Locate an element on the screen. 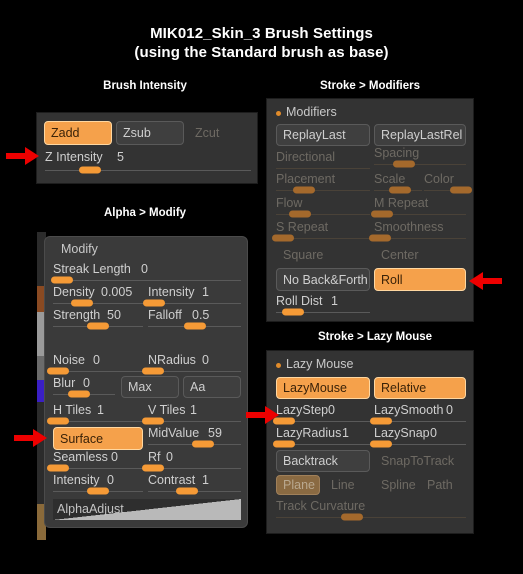  button-replaylastrel: ReplayLastRel is located at coordinates (420, 135).